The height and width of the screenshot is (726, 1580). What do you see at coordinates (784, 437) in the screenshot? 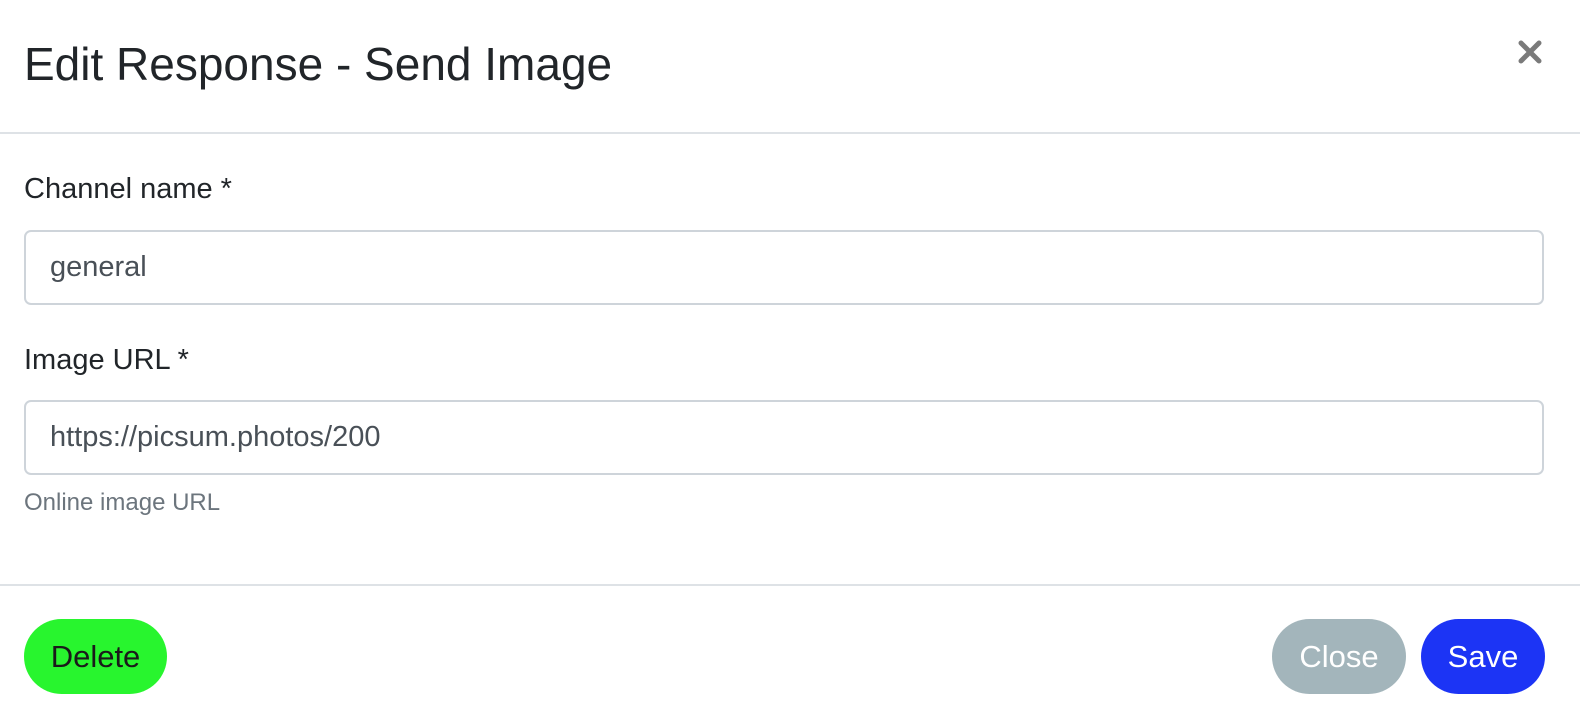
I see `image-url-input` at bounding box center [784, 437].